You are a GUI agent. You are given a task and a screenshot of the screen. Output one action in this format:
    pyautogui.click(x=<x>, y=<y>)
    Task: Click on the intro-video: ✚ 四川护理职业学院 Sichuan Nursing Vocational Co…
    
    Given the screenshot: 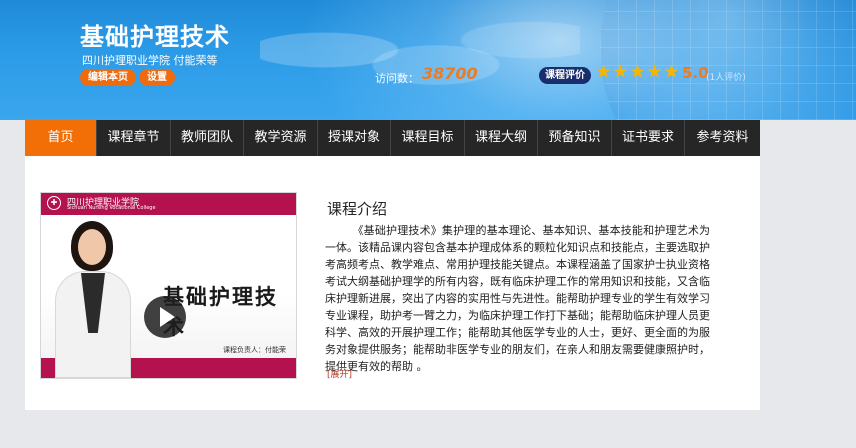 What is the action you would take?
    pyautogui.click(x=168, y=285)
    